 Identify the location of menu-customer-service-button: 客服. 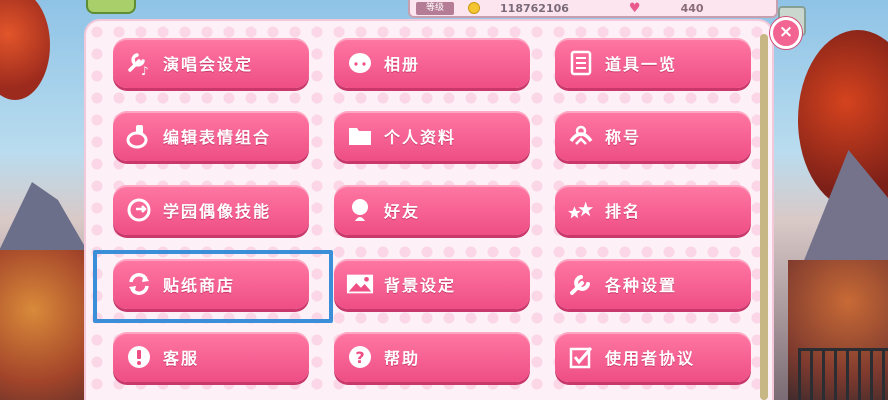
(211, 357).